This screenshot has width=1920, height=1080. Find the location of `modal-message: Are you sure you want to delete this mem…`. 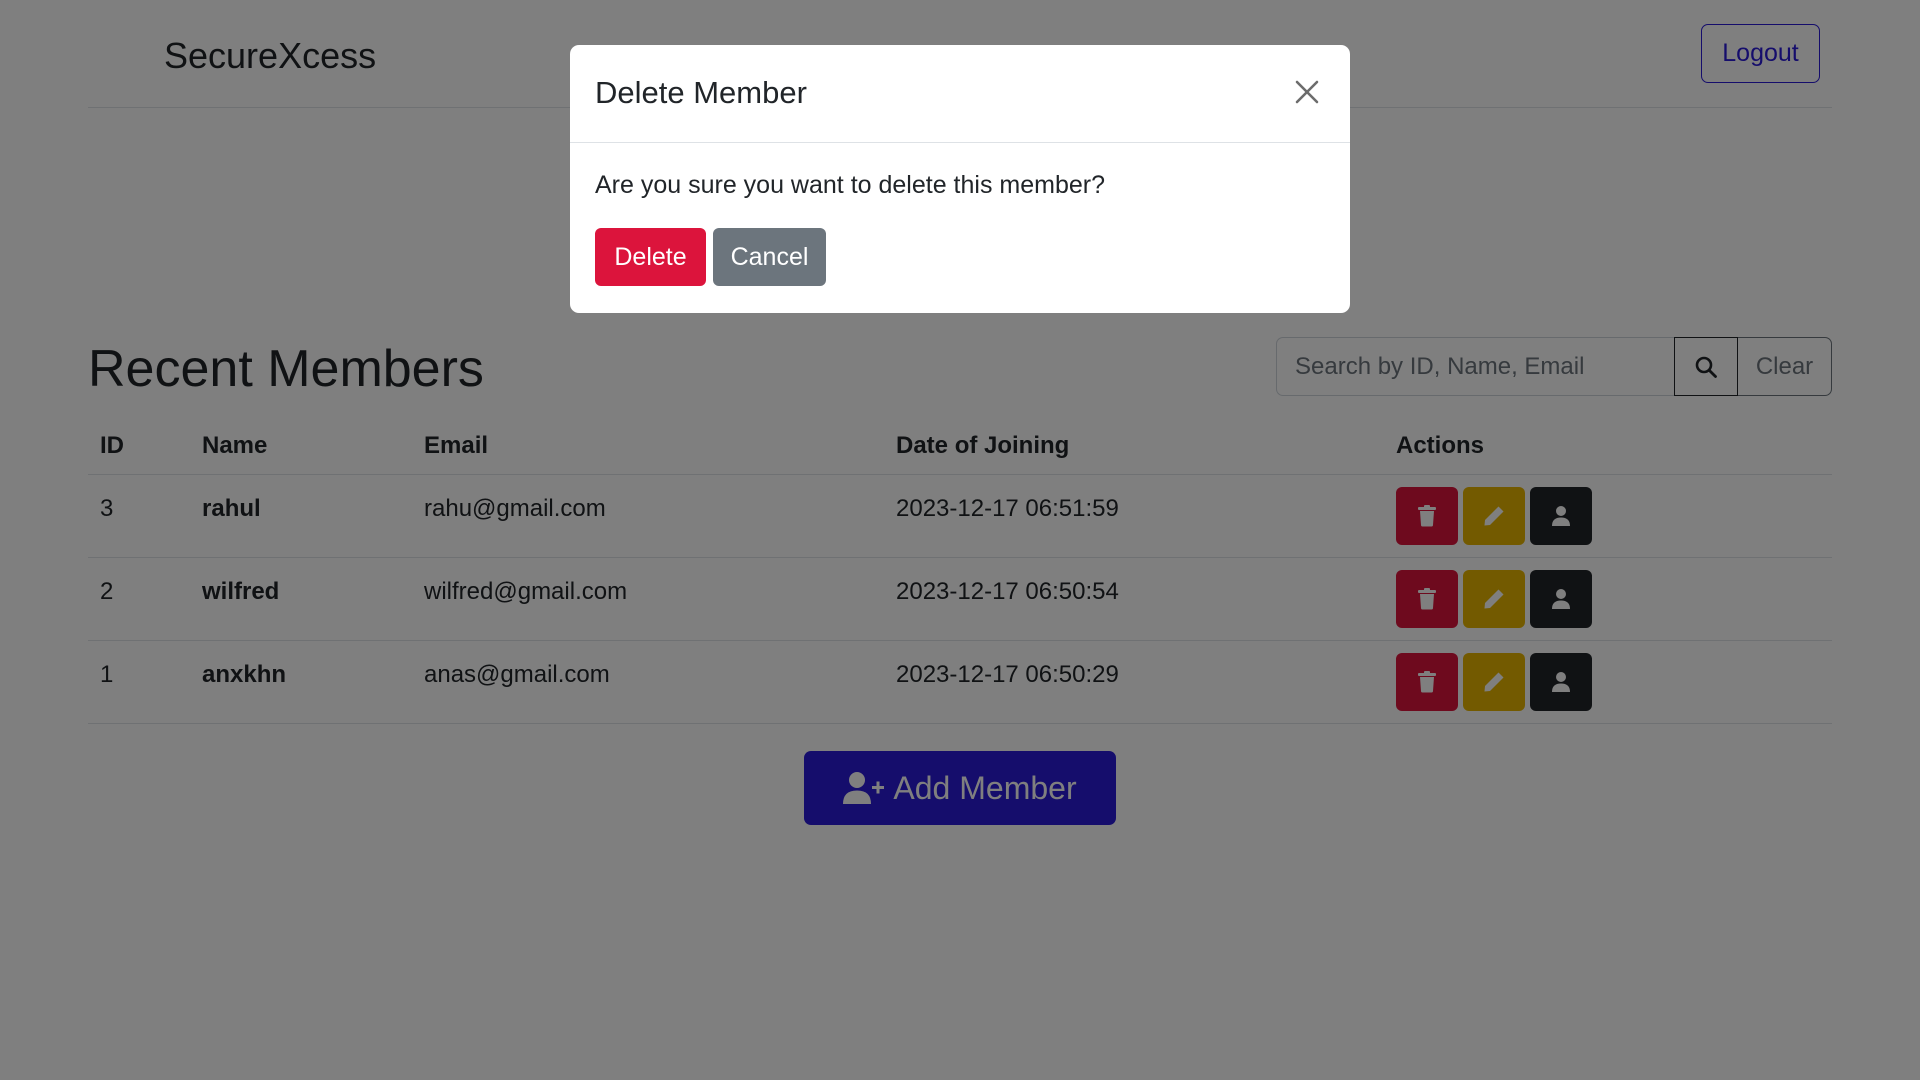

modal-message: Are you sure you want to delete this mem… is located at coordinates (850, 185).